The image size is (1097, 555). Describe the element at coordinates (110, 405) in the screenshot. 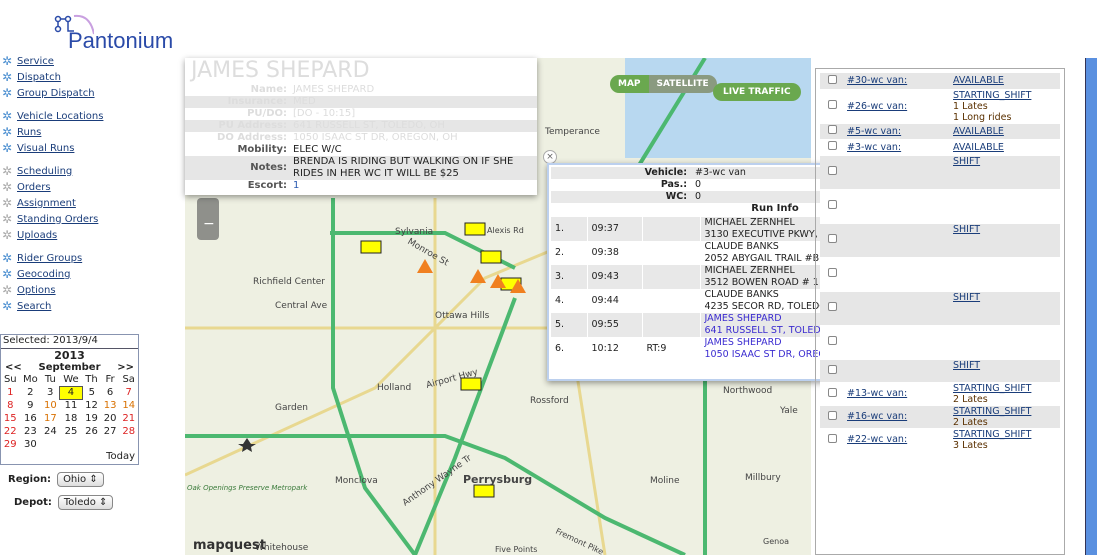

I see `calendar-day: 13` at that location.